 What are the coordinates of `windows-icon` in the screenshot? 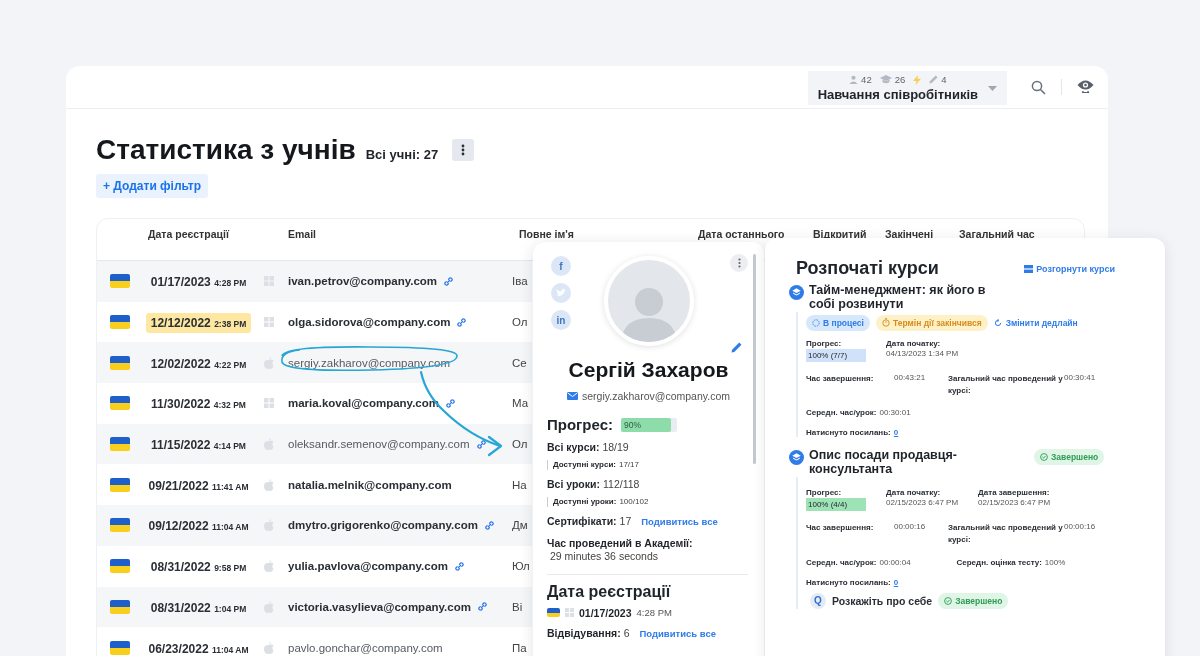 It's located at (268, 281).